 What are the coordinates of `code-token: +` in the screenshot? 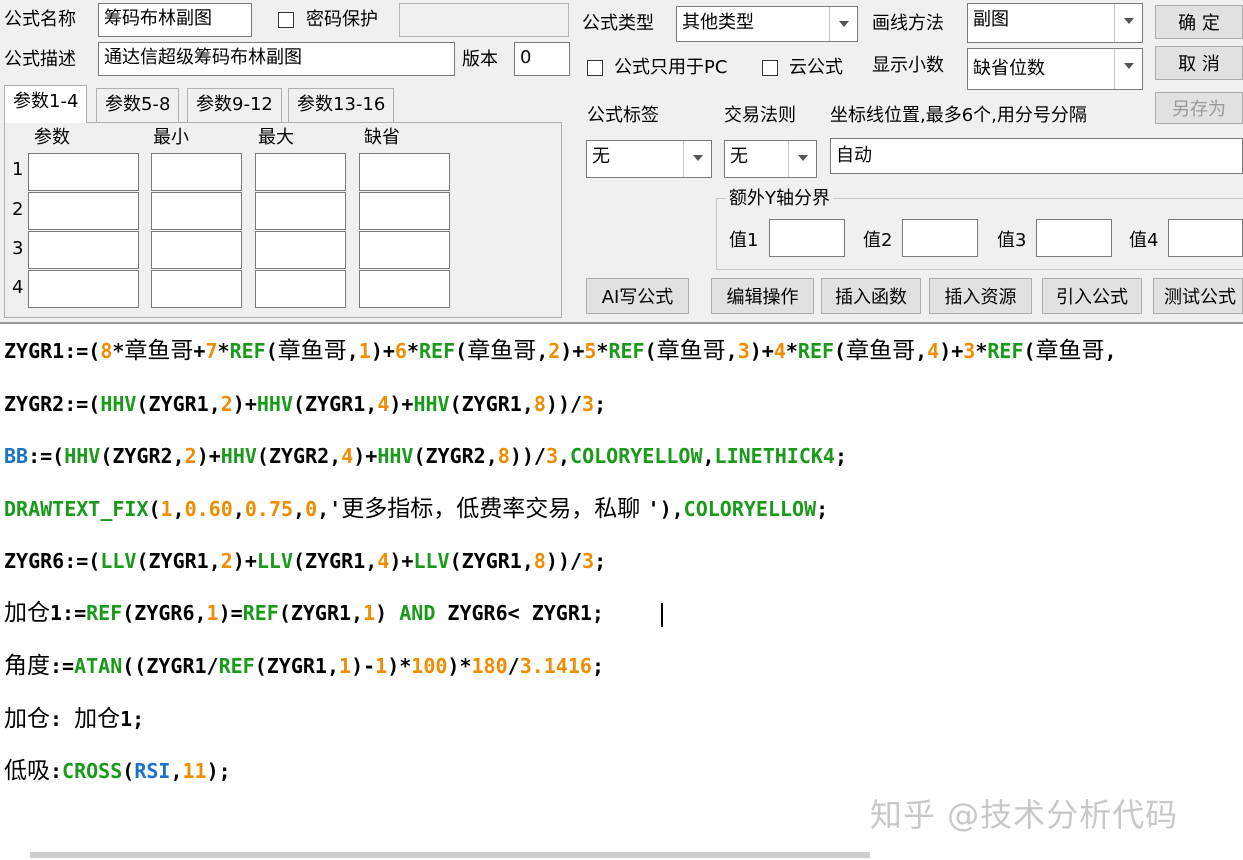 It's located at (199, 351).